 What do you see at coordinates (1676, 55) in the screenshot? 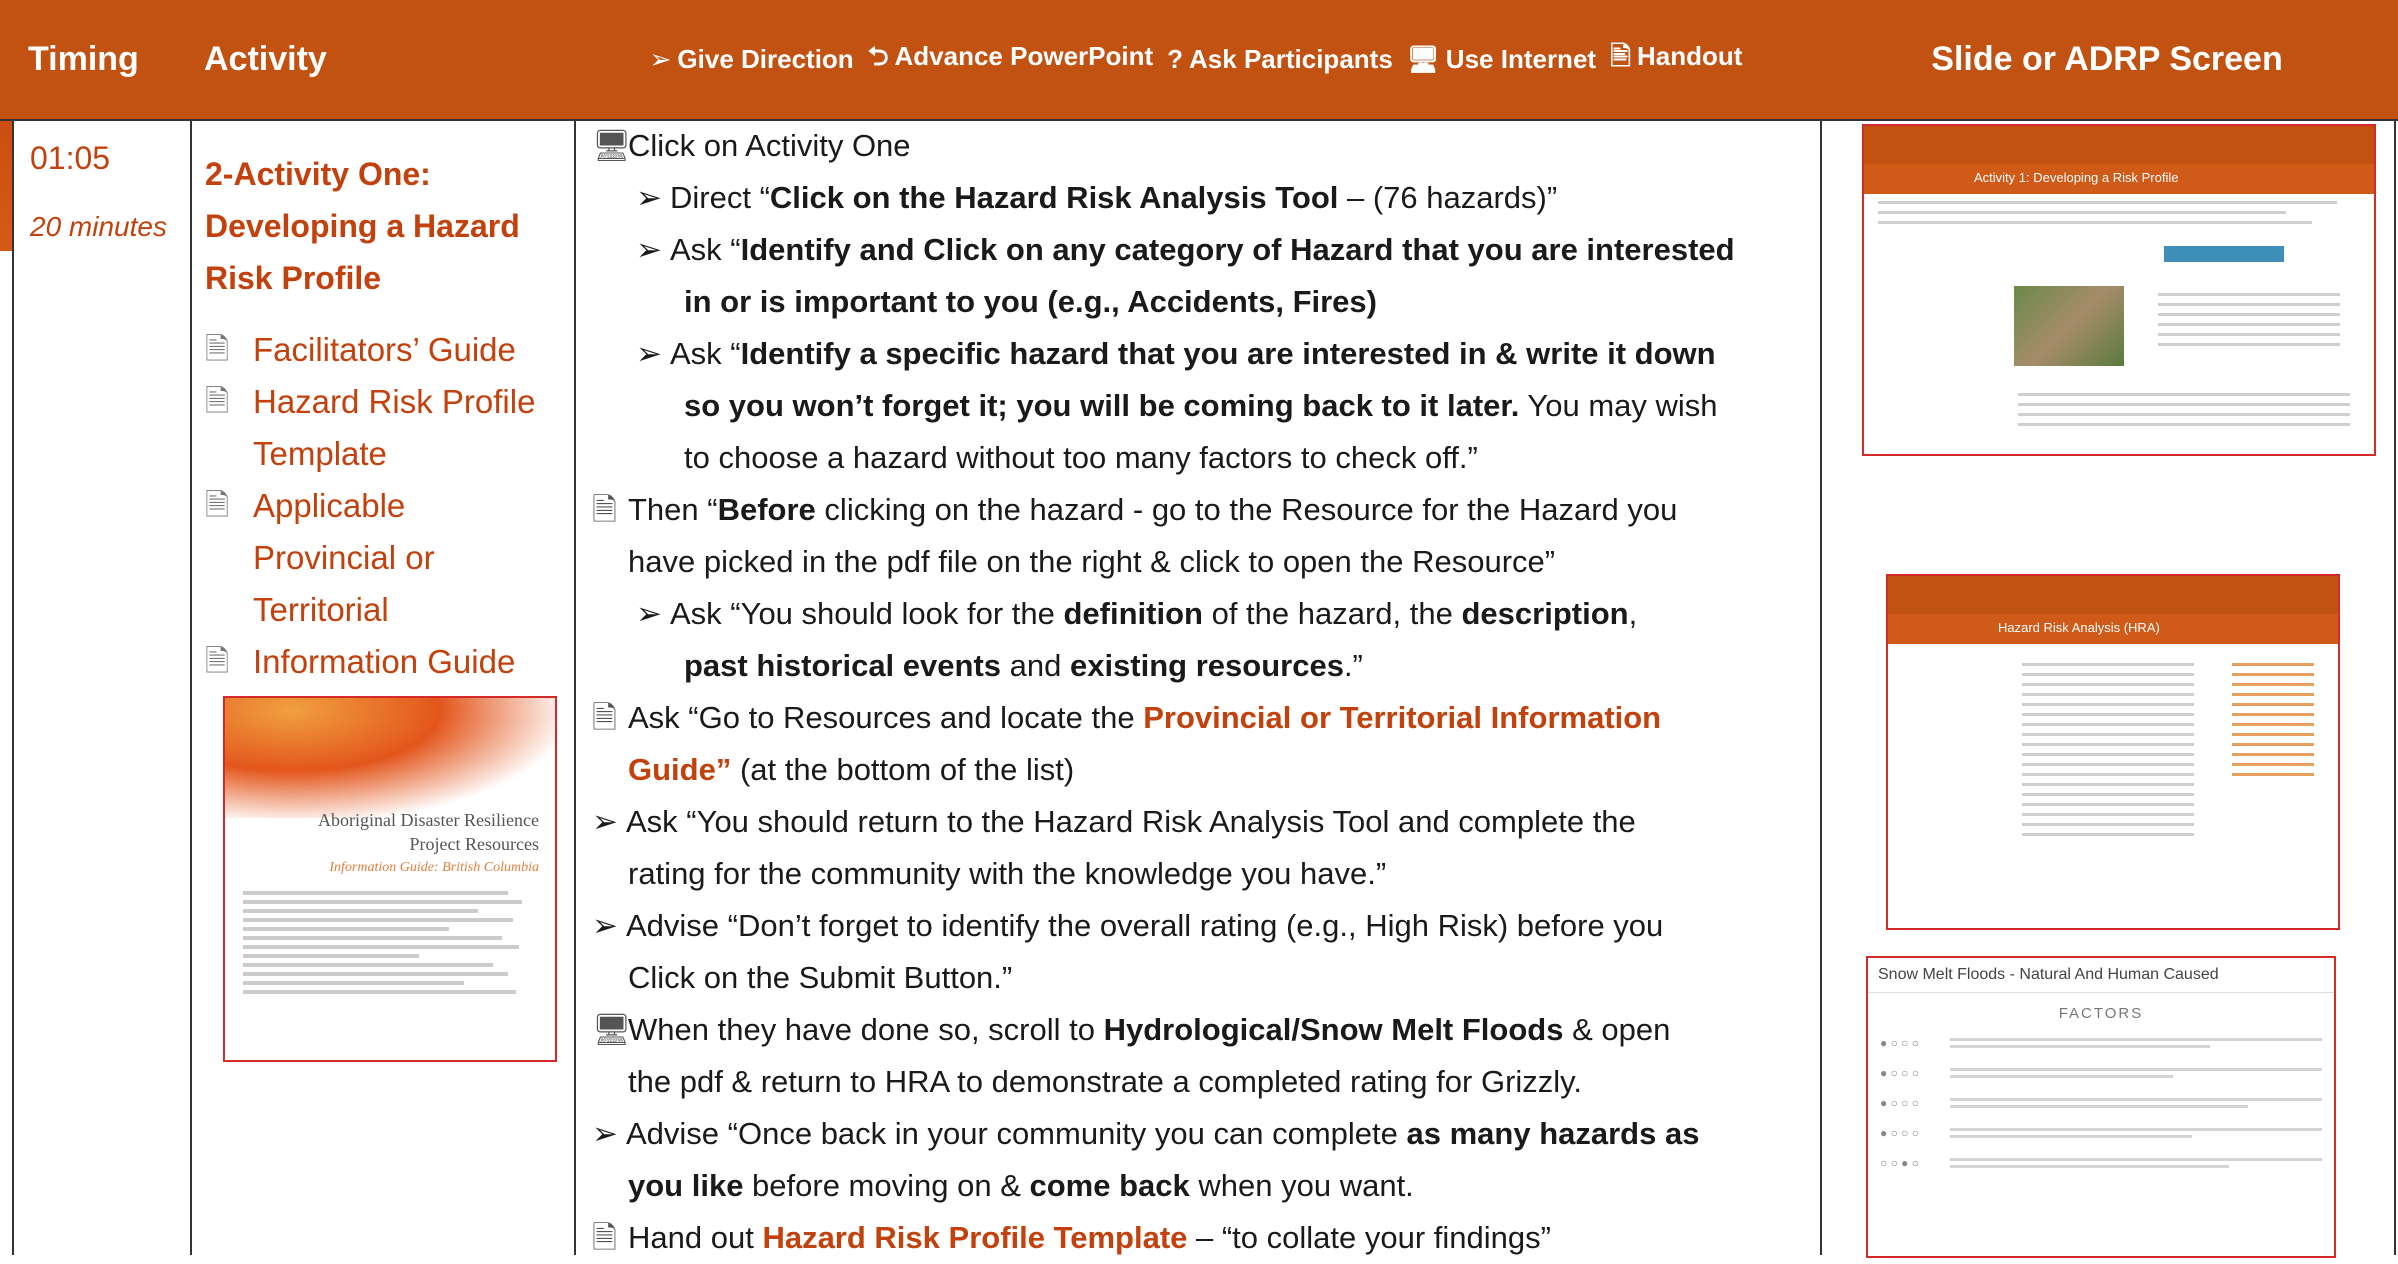
I see `handout-legend: 🖹 Handout` at bounding box center [1676, 55].